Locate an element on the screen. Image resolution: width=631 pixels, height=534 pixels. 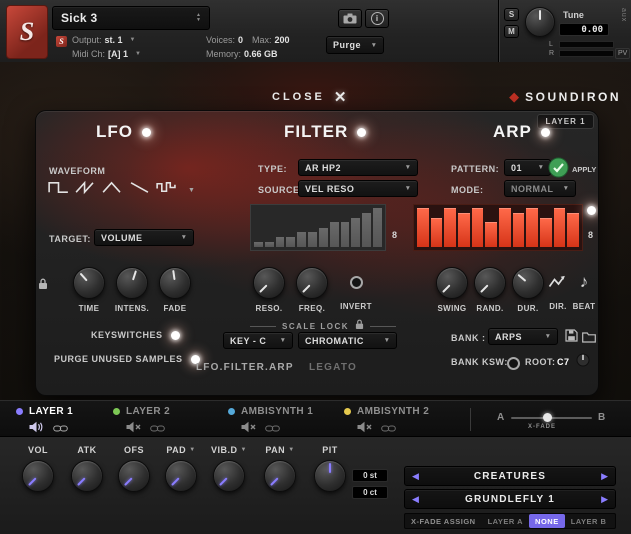
square-wave-icon is located at coordinates (58, 190).